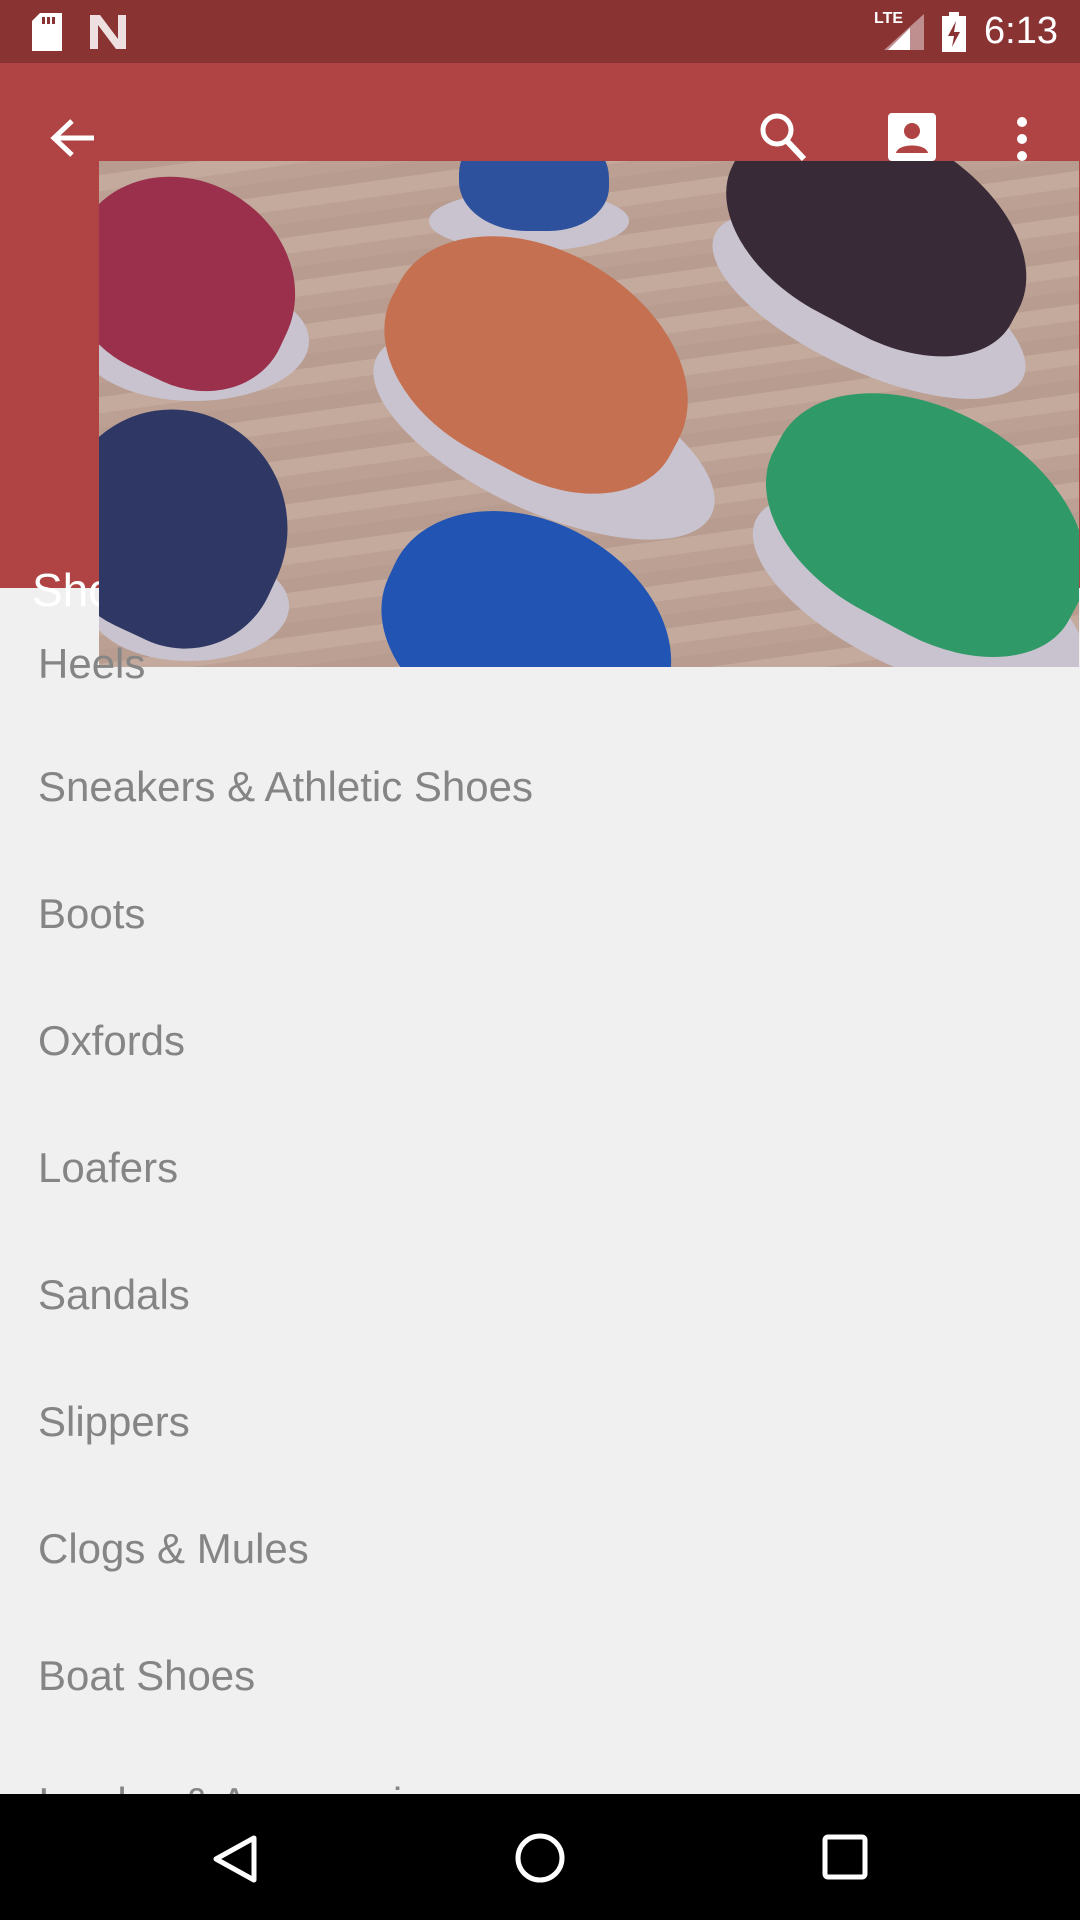 Image resolution: width=1080 pixels, height=1920 pixels. What do you see at coordinates (912, 137) in the screenshot?
I see `account-box-icon` at bounding box center [912, 137].